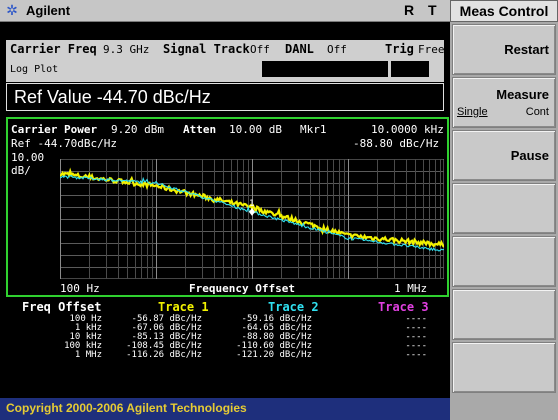 The image size is (558, 420). Describe the element at coordinates (34, 69) in the screenshot. I see `plot-type-label: Log Plot` at that location.